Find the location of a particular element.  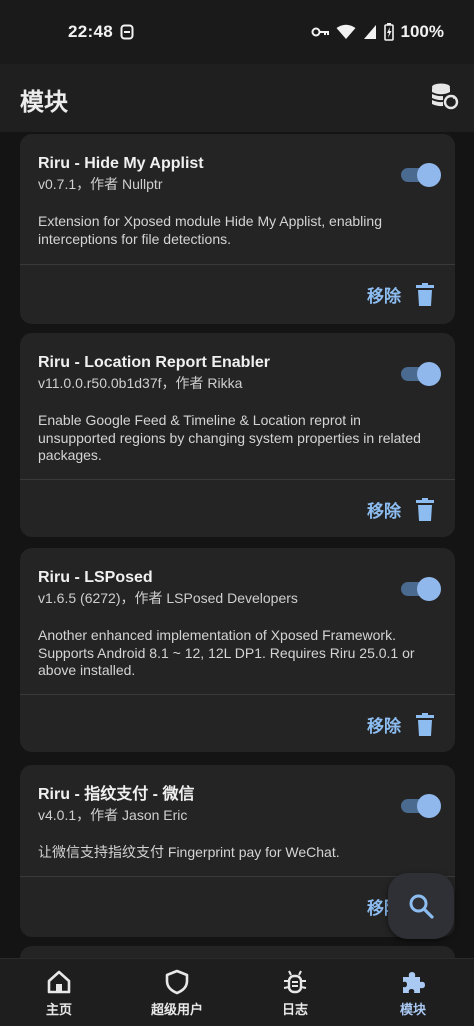

search-button is located at coordinates (421, 906).